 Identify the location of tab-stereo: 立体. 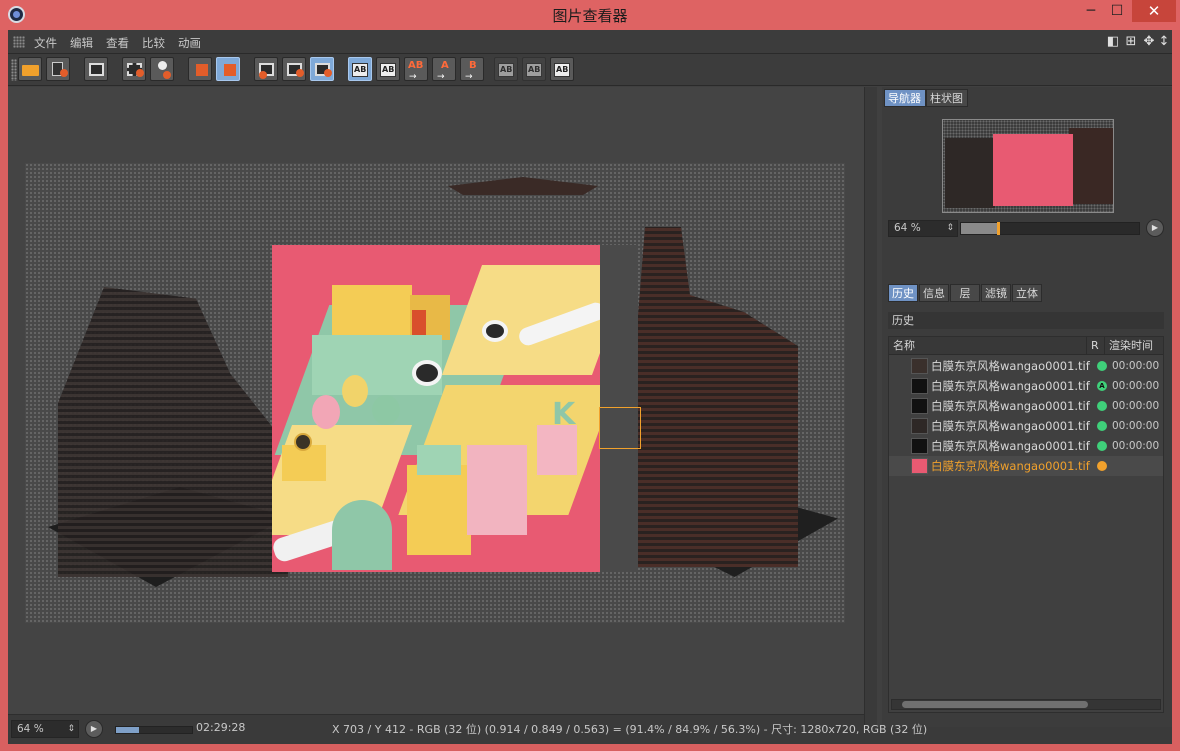
(1027, 293).